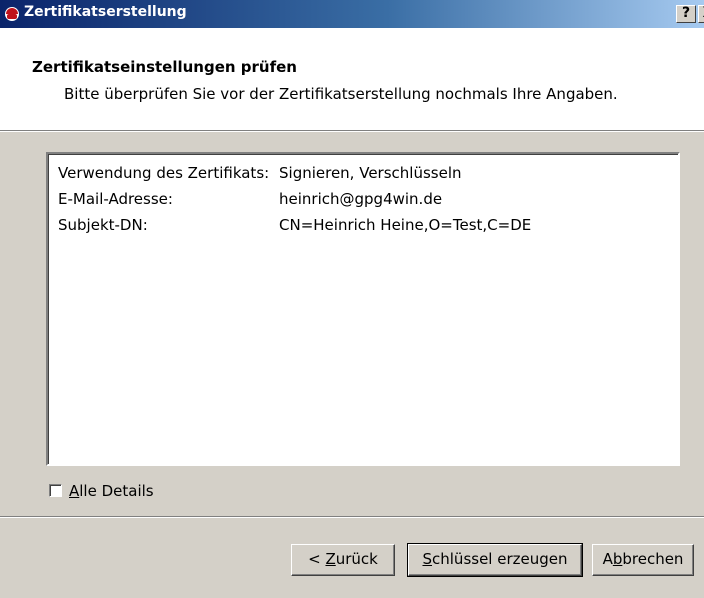 The height and width of the screenshot is (598, 704). I want to click on create-key-button: Schlüssel erzeugen, so click(495, 560).